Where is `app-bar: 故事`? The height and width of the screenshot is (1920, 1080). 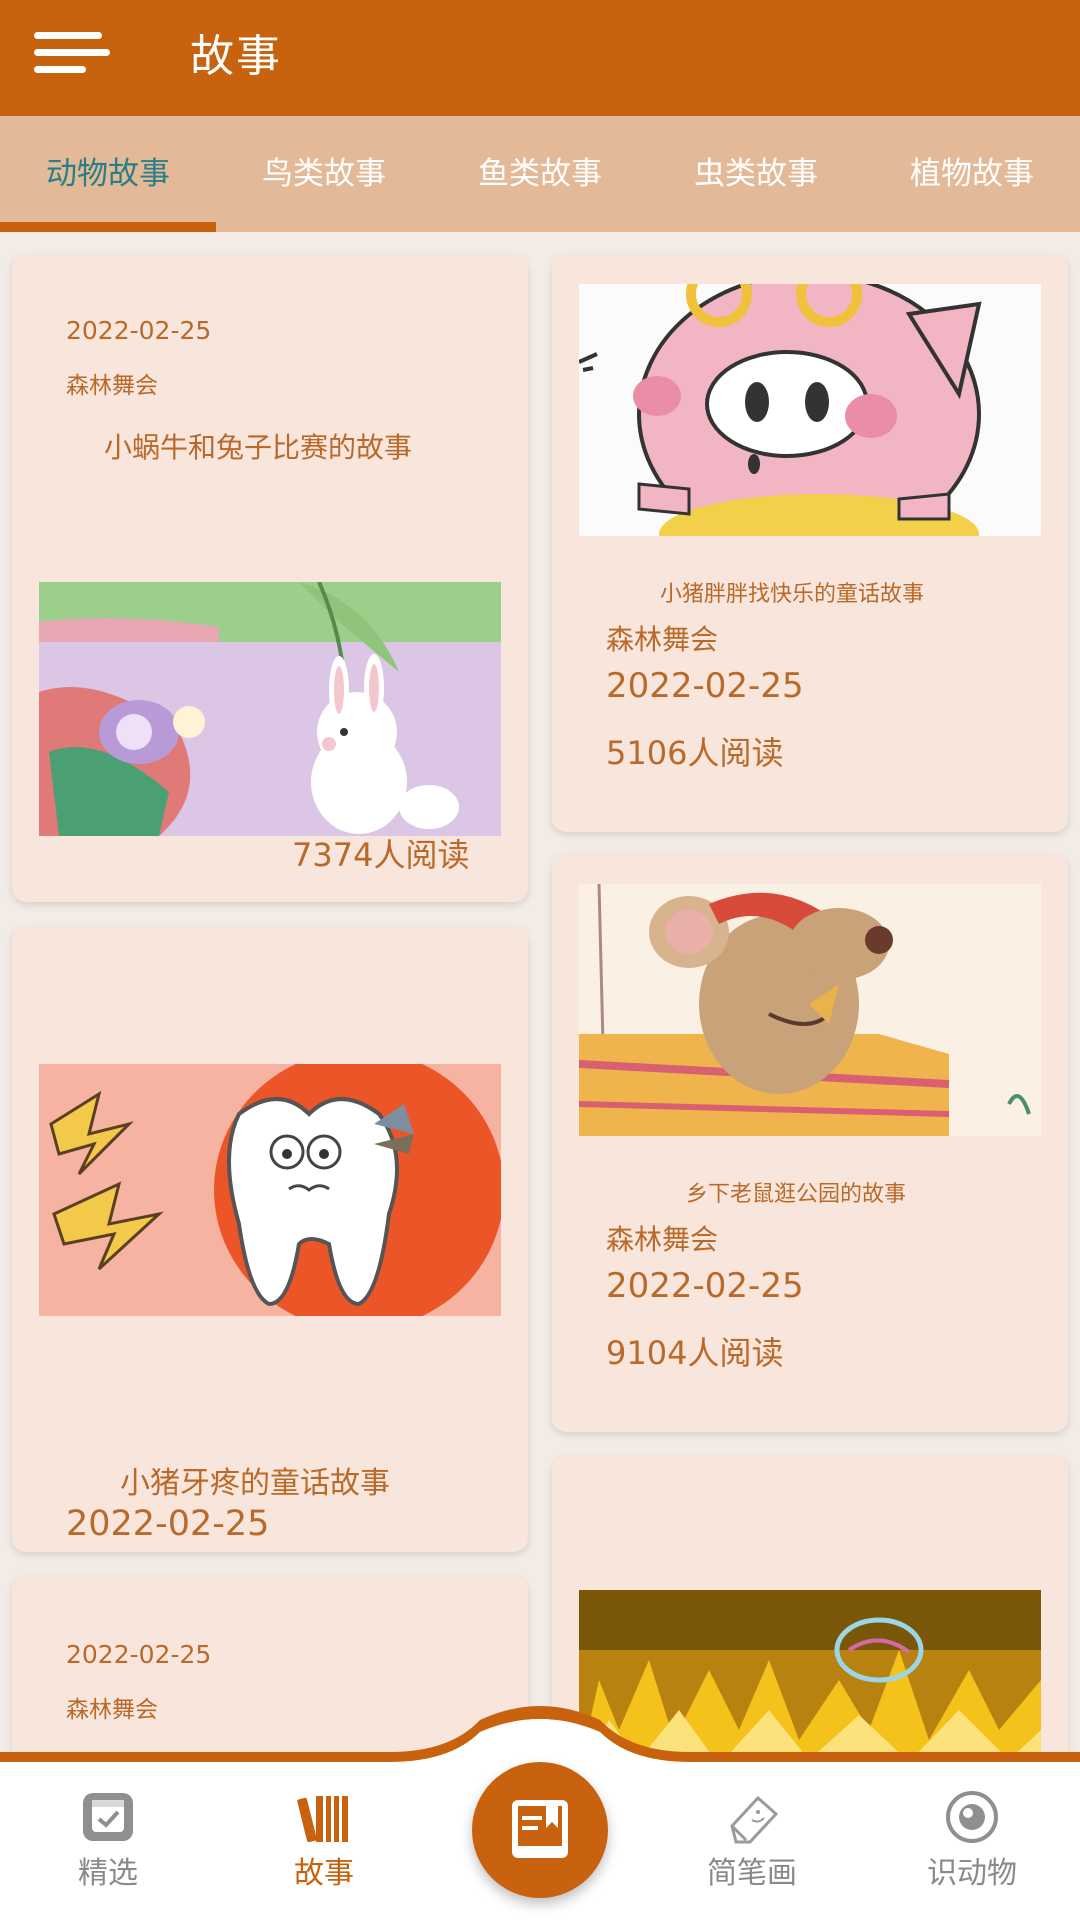 app-bar: 故事 is located at coordinates (540, 58).